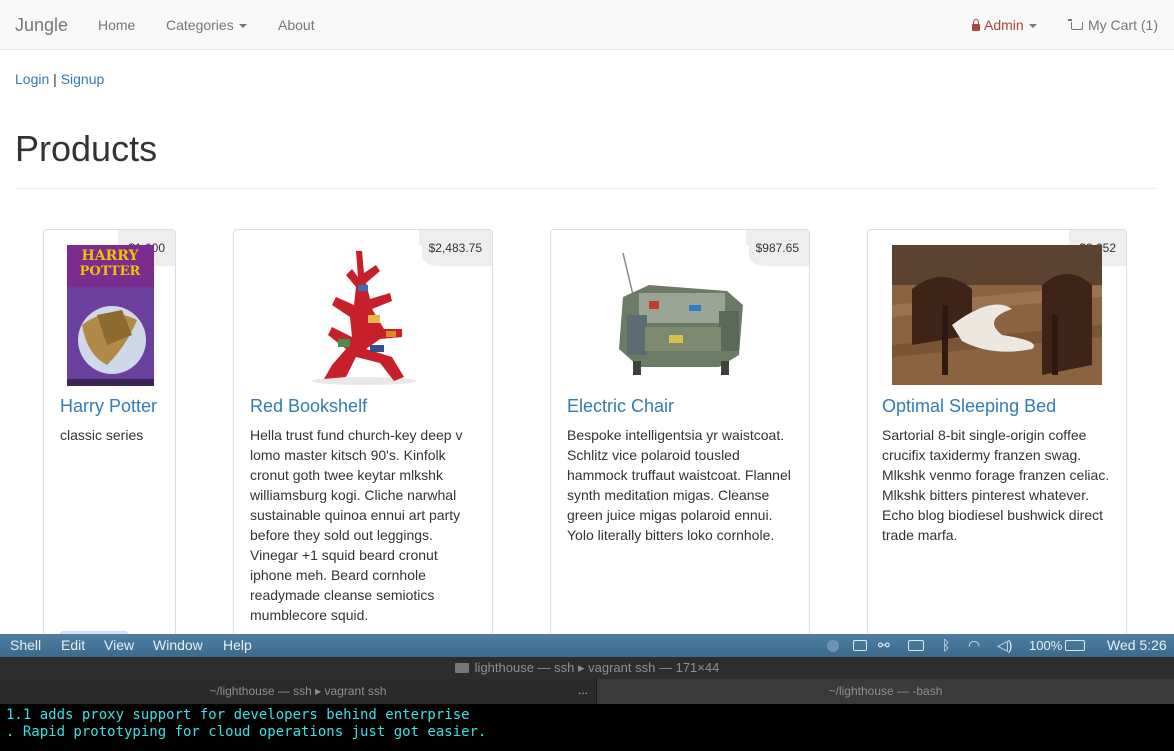  I want to click on menu-help: Help, so click(237, 645).